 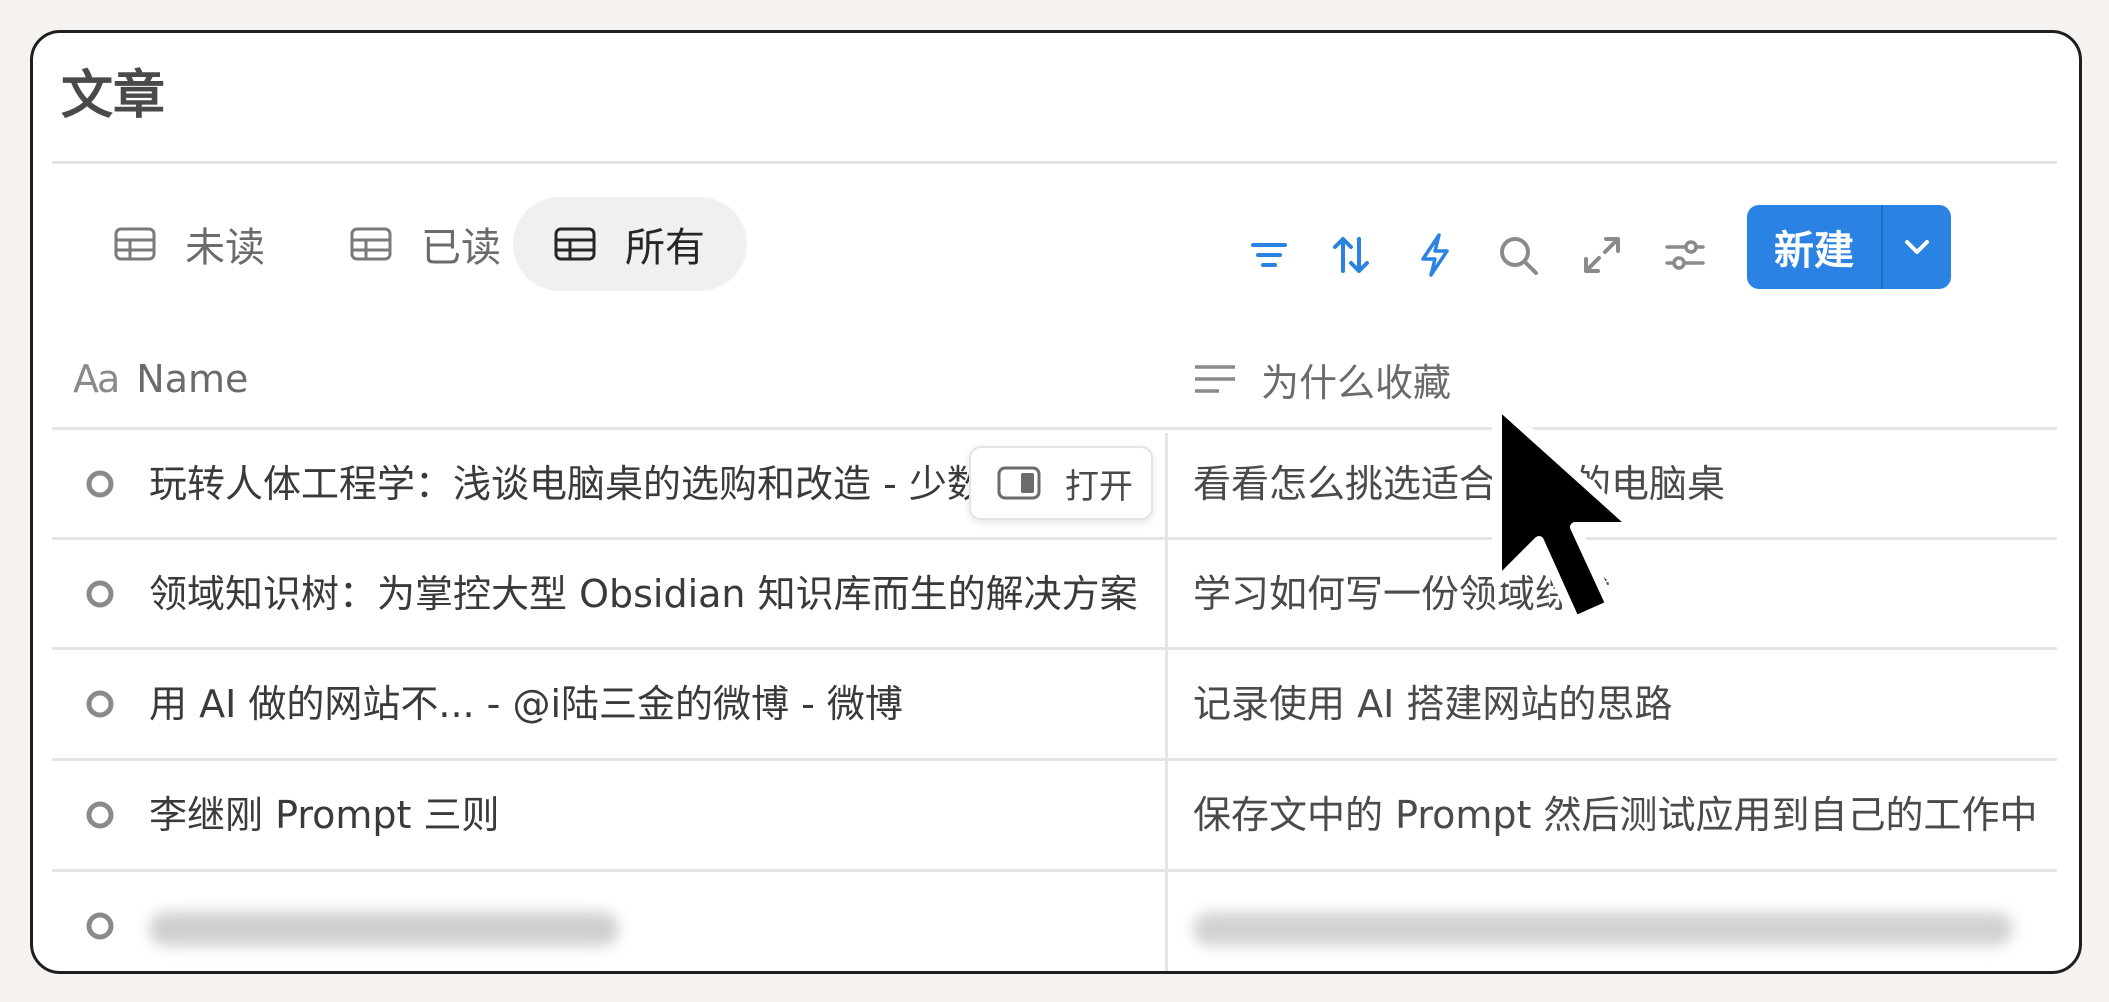 I want to click on table-row: 李继刚 Prompt 三则 保存文中的 Prompt 然后测试应用到自己的工作中, so click(x=1056, y=815).